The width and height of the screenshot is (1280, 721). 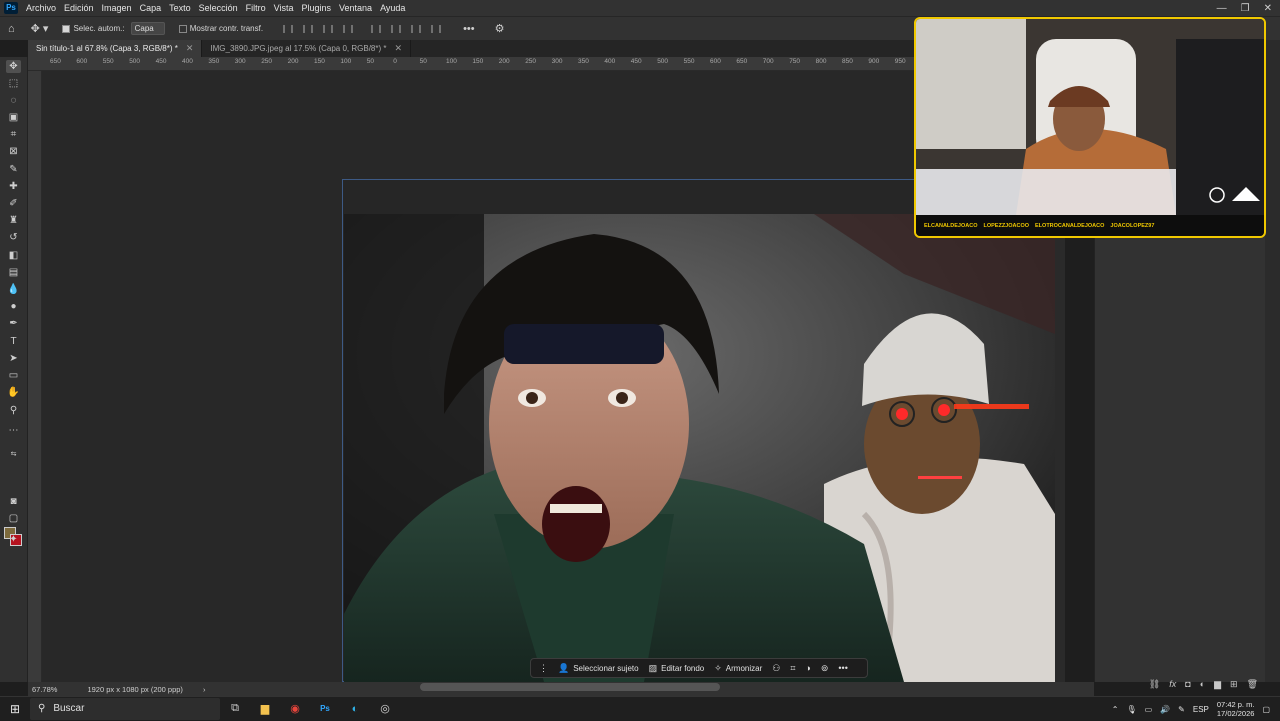 What do you see at coordinates (500, 28) in the screenshot?
I see `gear-icon: ⚙` at bounding box center [500, 28].